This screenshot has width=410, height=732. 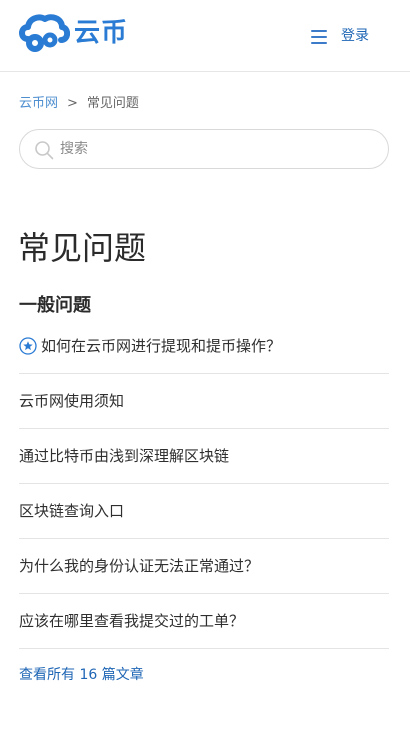 I want to click on logo-text: 云币, so click(x=101, y=33).